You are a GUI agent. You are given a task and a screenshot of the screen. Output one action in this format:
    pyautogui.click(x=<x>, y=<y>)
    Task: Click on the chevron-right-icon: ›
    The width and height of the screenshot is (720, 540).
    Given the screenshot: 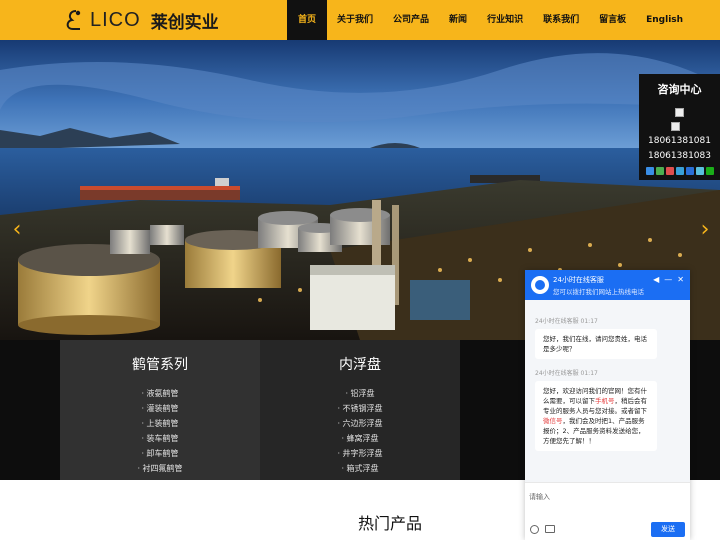 What is the action you would take?
    pyautogui.click(x=705, y=229)
    